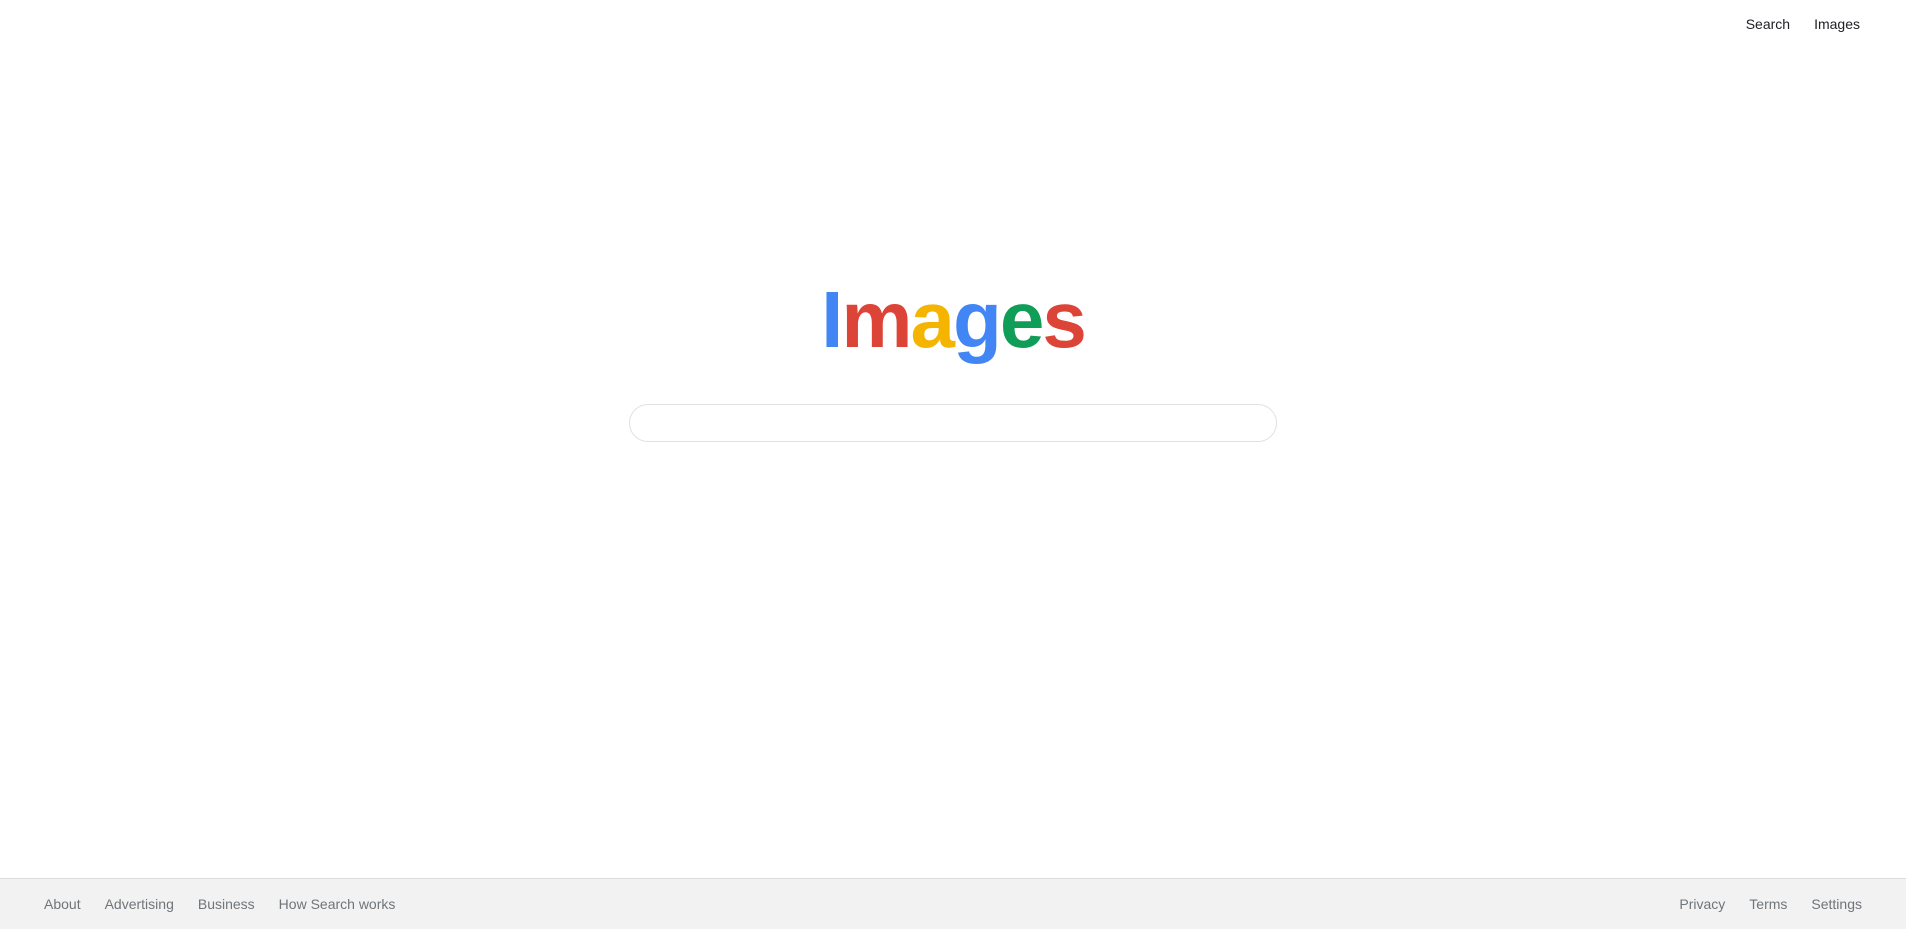  Describe the element at coordinates (1836, 904) in the screenshot. I see `footer-link-settings: Settings` at that location.